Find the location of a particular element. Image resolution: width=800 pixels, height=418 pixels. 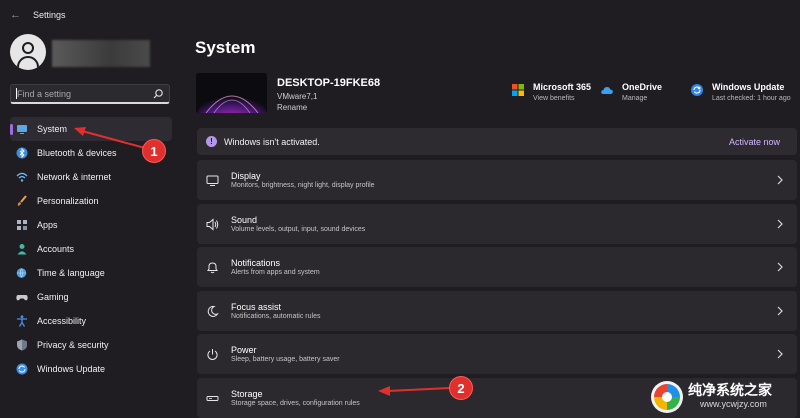

sidebar-item-label: Network & internet is located at coordinates (74, 177).